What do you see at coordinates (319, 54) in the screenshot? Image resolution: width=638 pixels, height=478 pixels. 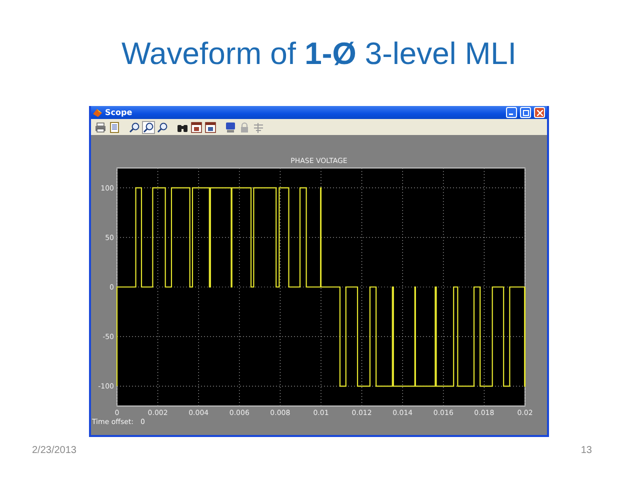 I see `slide-title: Waveform of 1-Ø 3-level MLI` at bounding box center [319, 54].